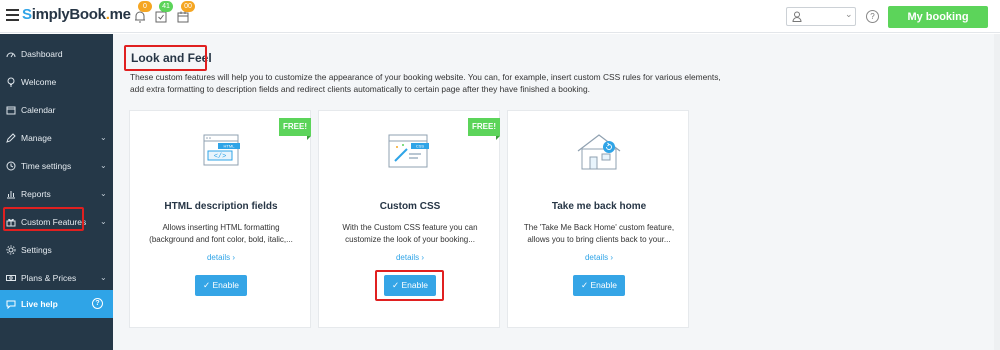  Describe the element at coordinates (11, 55) in the screenshot. I see `dashboard-icon` at that location.